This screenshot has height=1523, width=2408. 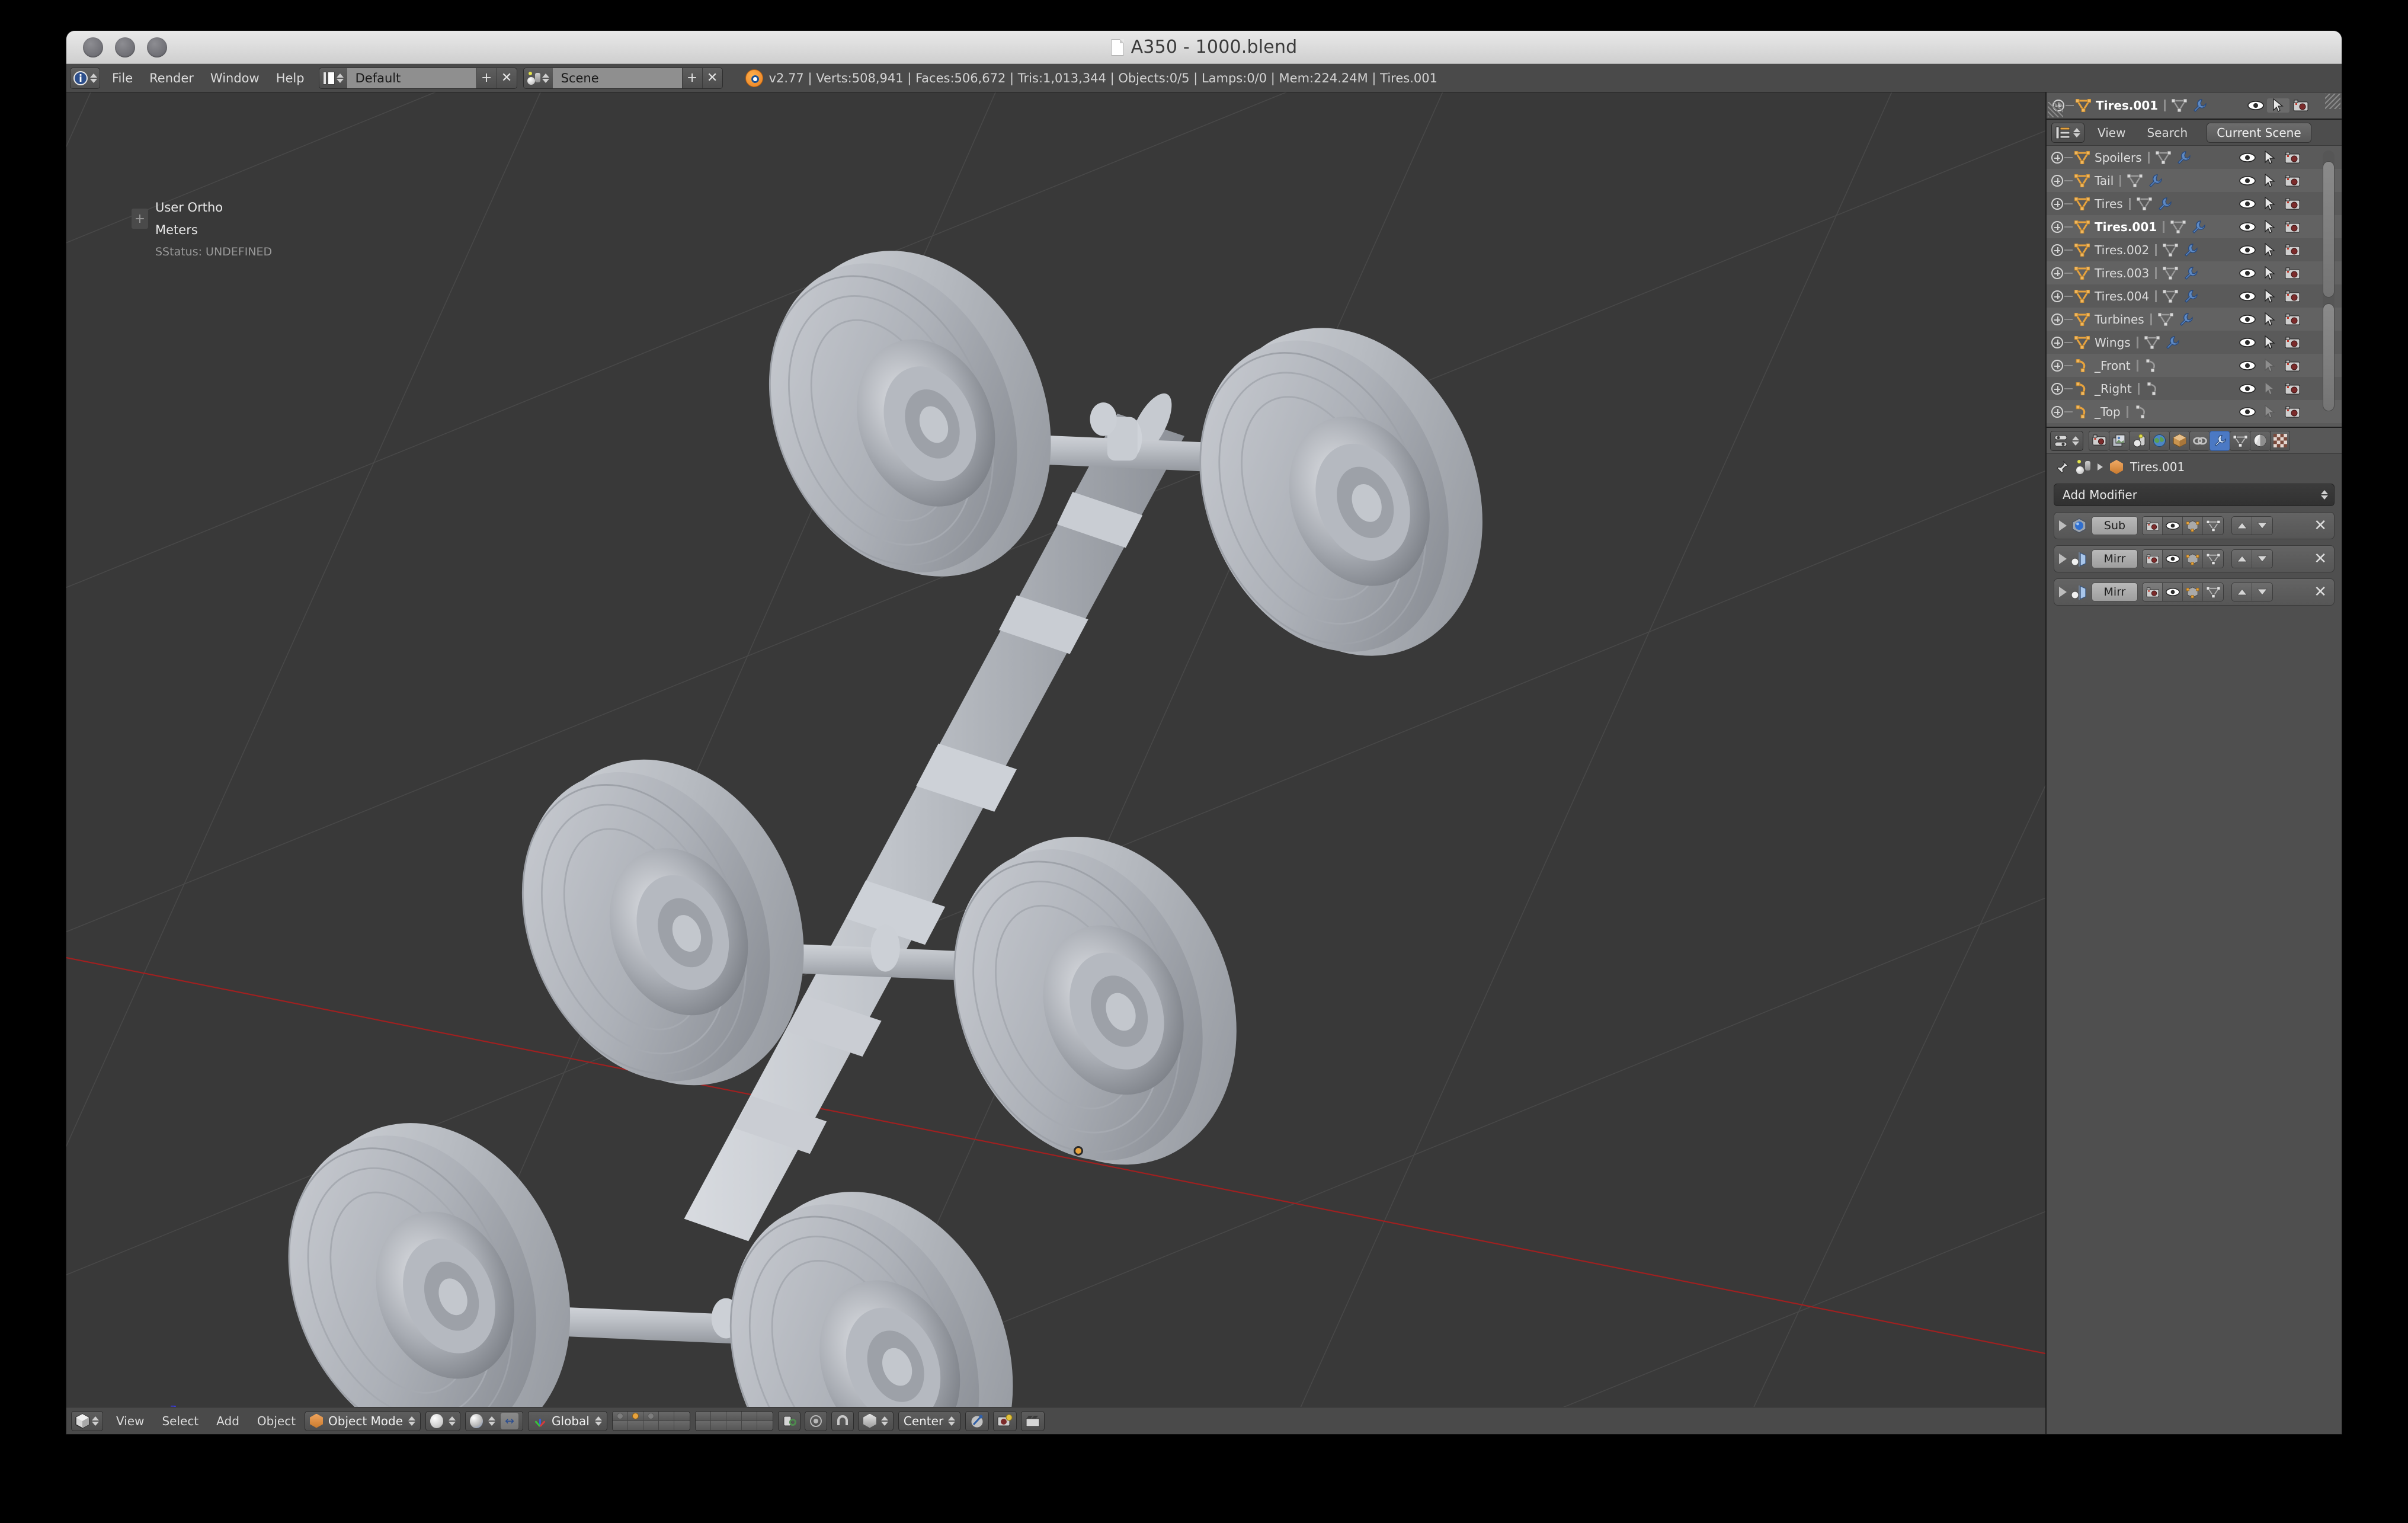 What do you see at coordinates (2194, 204) in the screenshot?
I see `outliner-row-tires: Tires` at bounding box center [2194, 204].